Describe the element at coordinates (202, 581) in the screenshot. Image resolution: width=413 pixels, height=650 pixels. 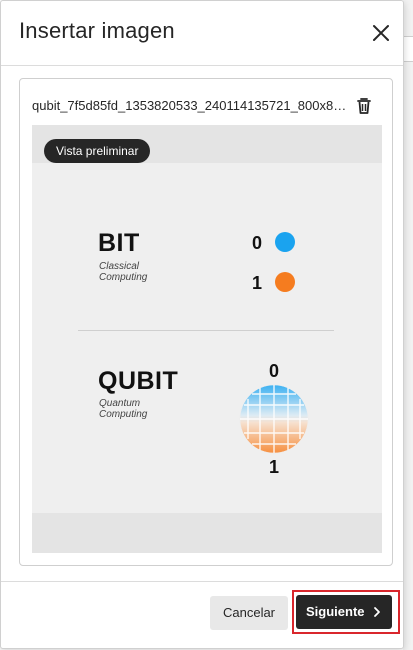
I see `footer-divider` at that location.